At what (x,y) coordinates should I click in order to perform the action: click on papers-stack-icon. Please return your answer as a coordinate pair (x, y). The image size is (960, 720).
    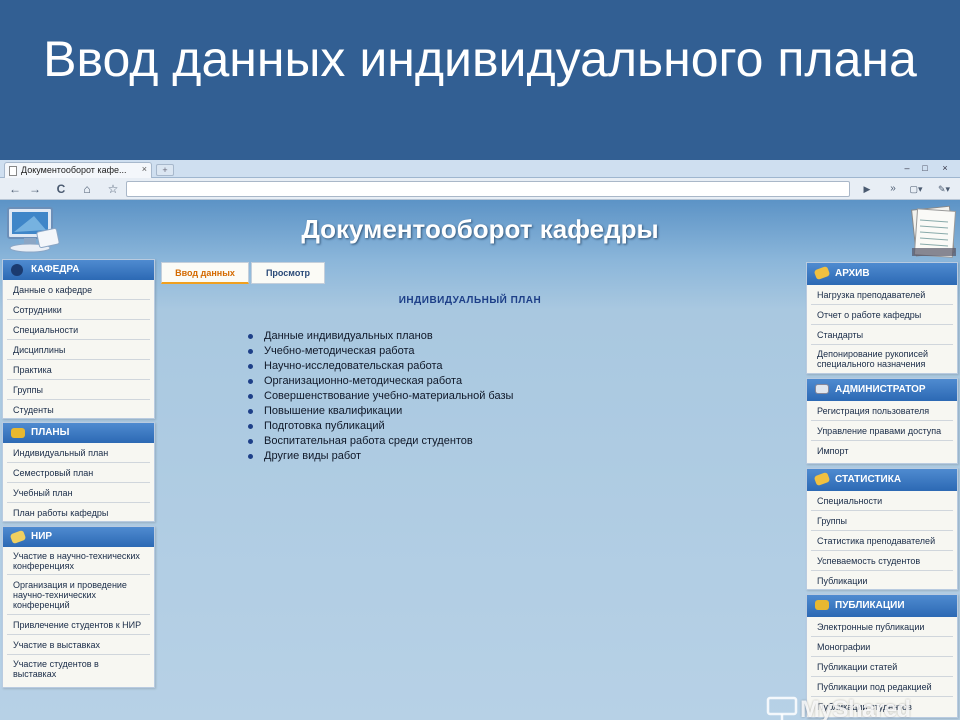
    Looking at the image, I should click on (934, 231).